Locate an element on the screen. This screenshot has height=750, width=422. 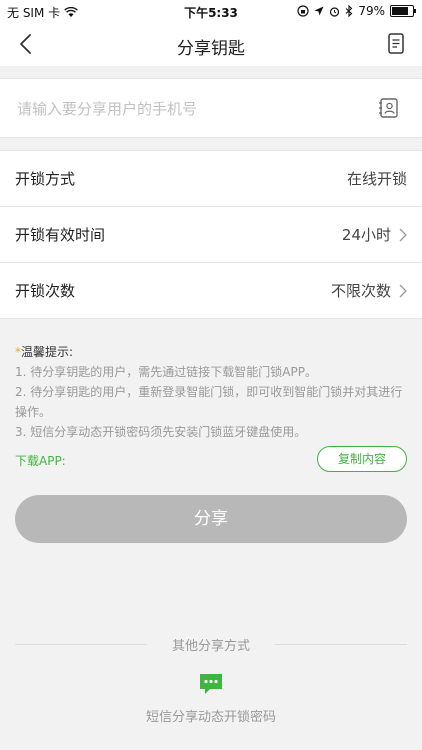
phone-input is located at coordinates (187, 109).